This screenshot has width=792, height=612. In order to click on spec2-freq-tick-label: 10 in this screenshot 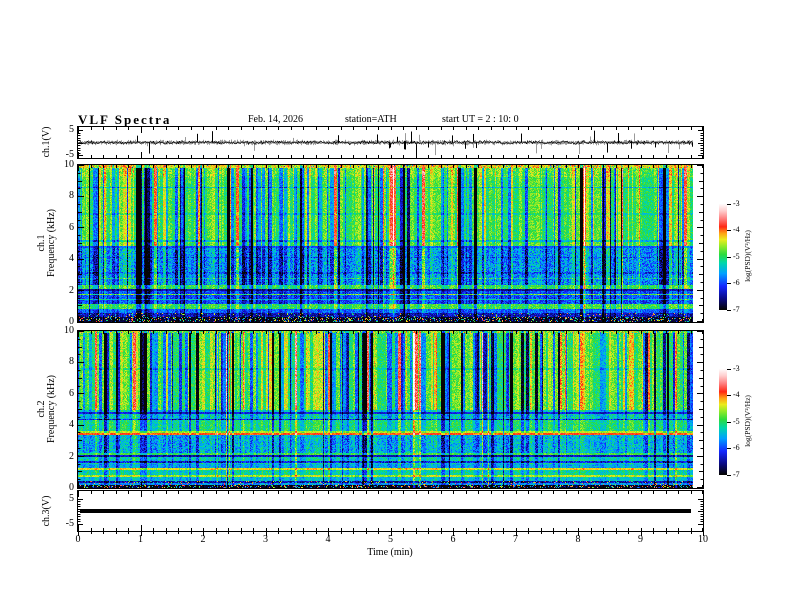, I will do `click(69, 330)`.